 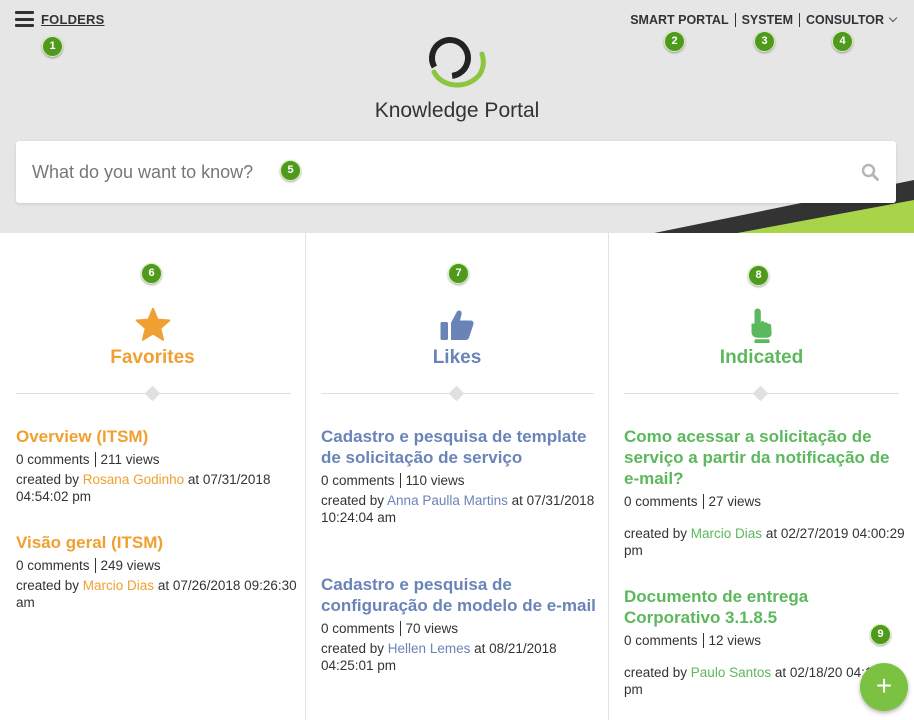 I want to click on article-meta: 0 comments 110 views, so click(x=463, y=480).